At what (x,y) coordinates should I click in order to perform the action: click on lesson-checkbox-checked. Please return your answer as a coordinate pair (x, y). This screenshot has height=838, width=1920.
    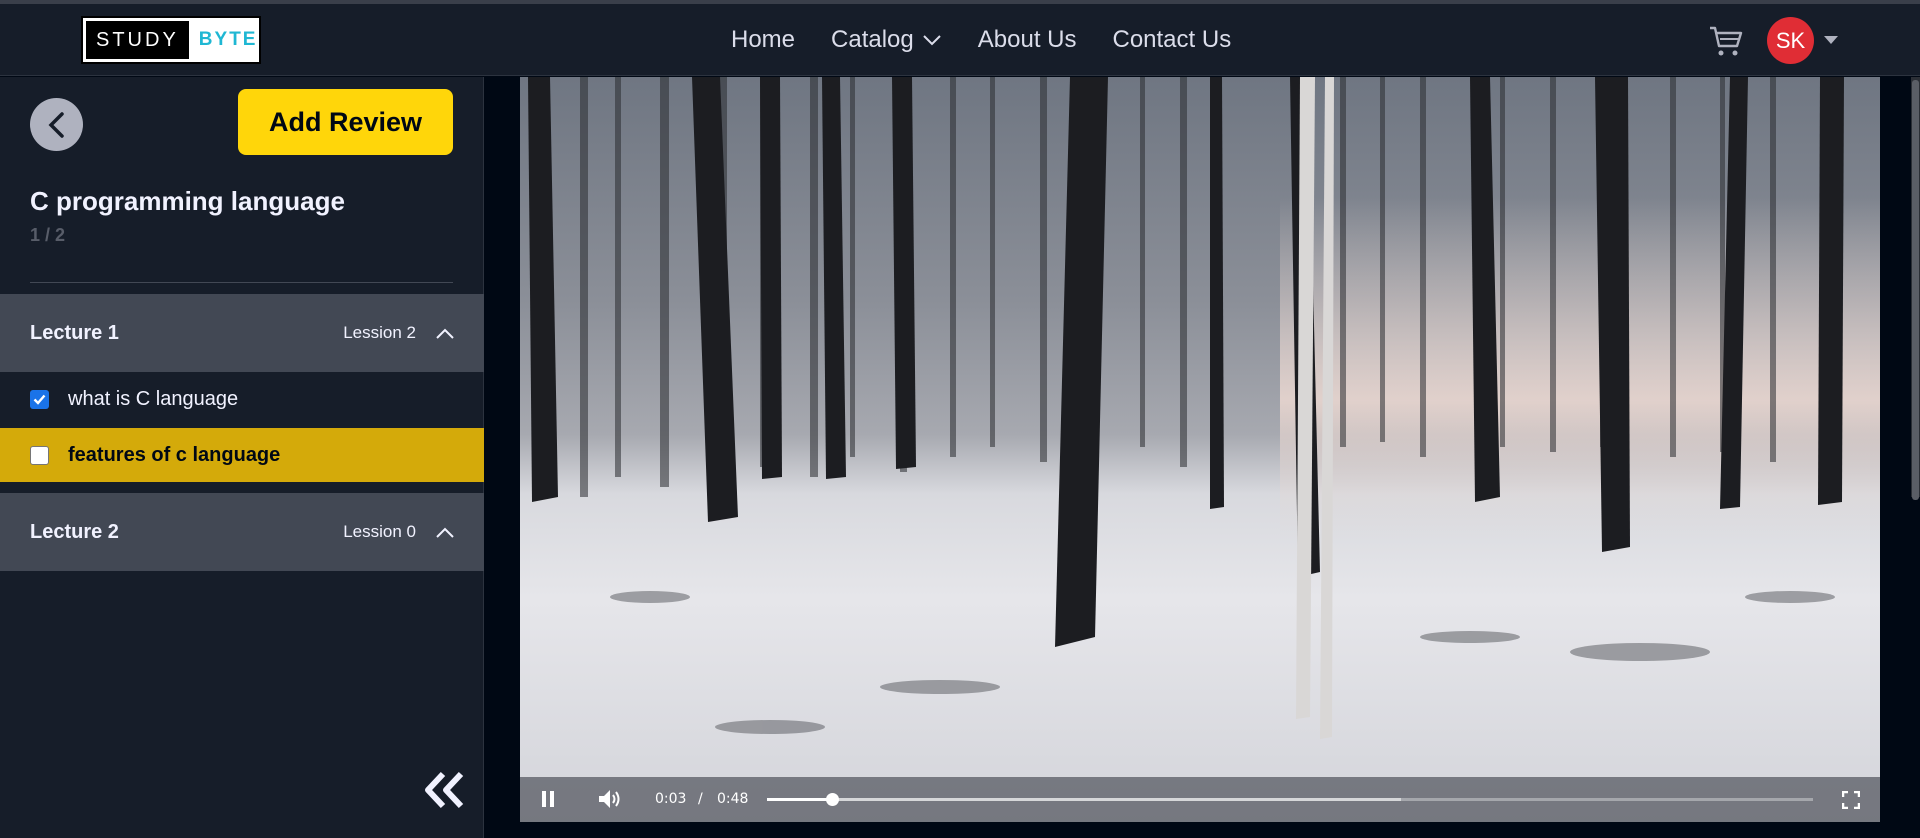
    Looking at the image, I should click on (39, 399).